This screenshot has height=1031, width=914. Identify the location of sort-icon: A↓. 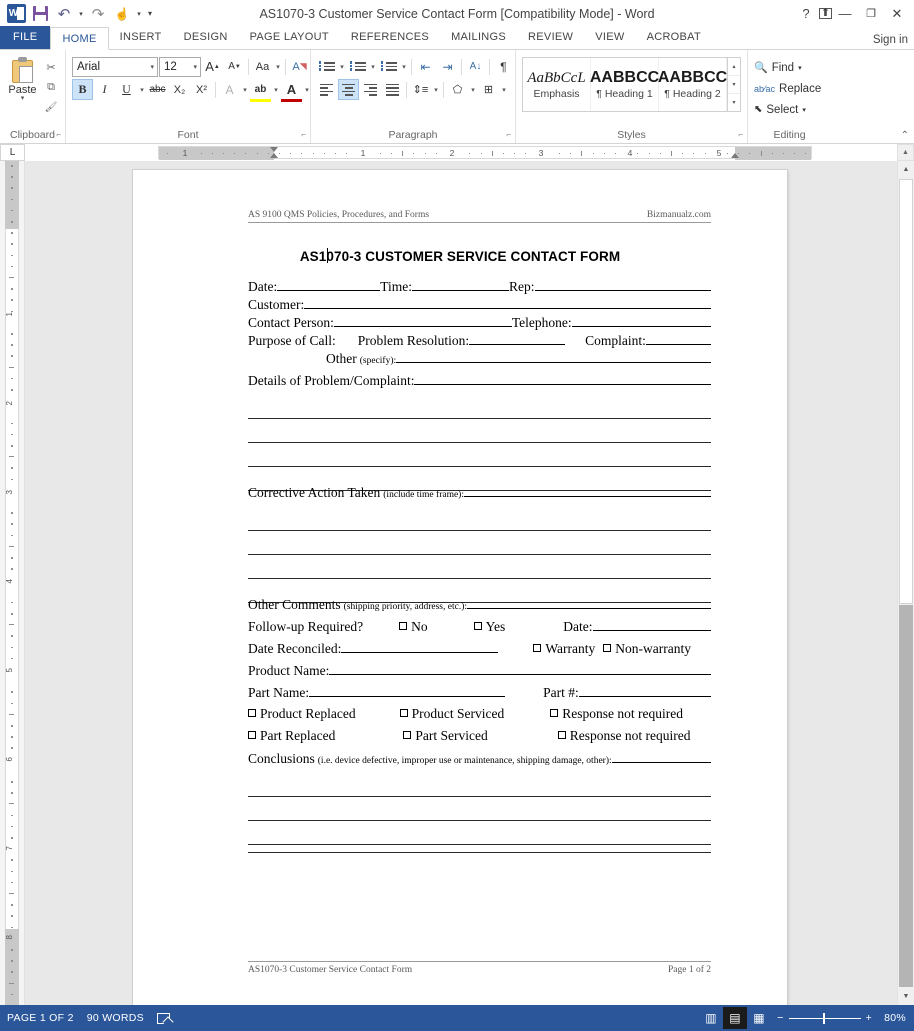
(475, 66).